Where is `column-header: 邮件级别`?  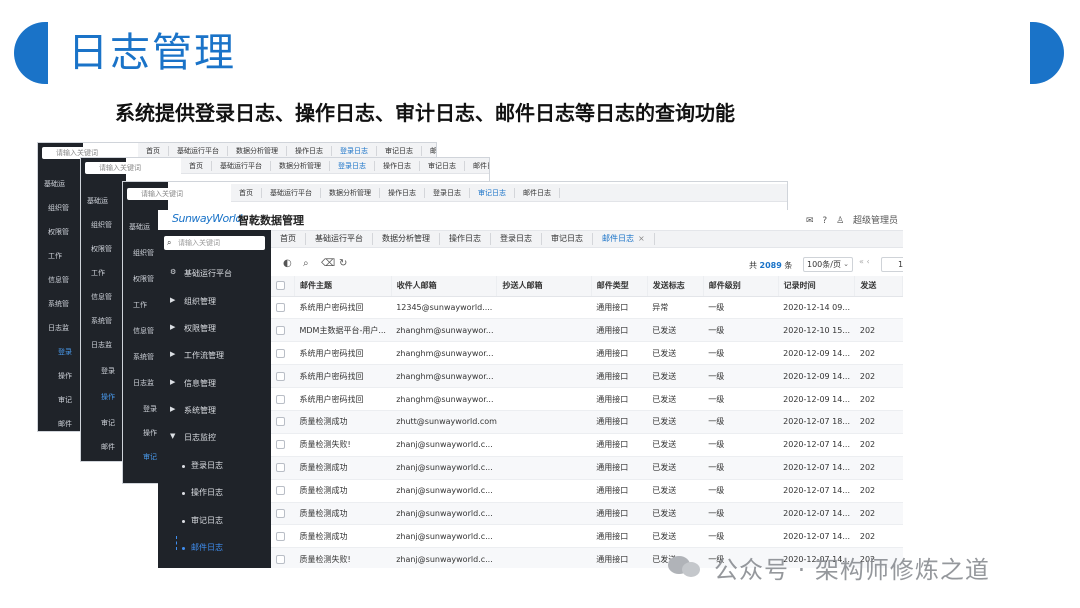 column-header: 邮件级别 is located at coordinates (741, 286).